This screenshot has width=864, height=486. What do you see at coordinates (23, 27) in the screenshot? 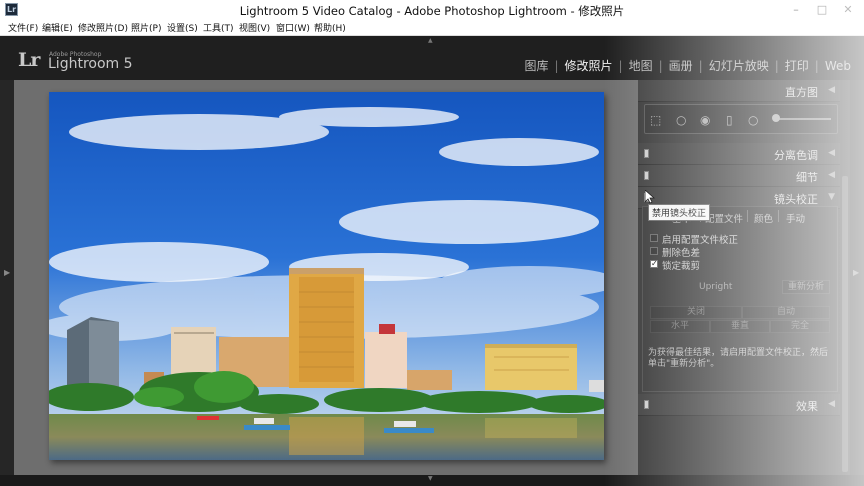
I see `menu-file: 文件(F)` at bounding box center [23, 27].